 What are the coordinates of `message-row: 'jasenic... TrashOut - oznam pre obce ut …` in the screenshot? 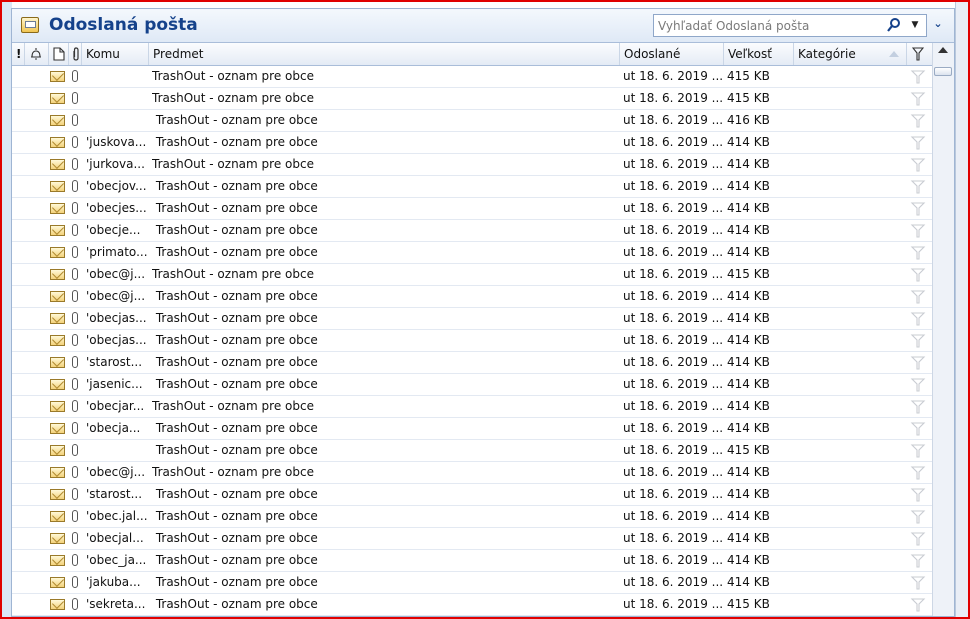 It's located at (472, 385).